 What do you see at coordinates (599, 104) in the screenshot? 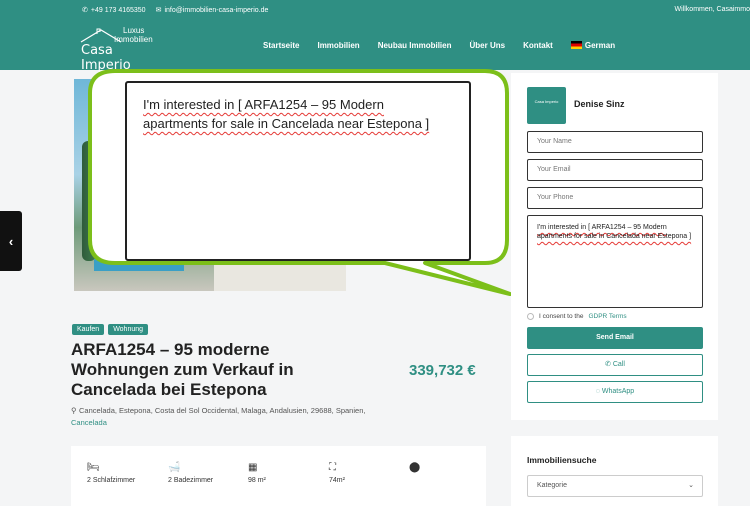
I see `agent-name: Denise Sinz` at bounding box center [599, 104].